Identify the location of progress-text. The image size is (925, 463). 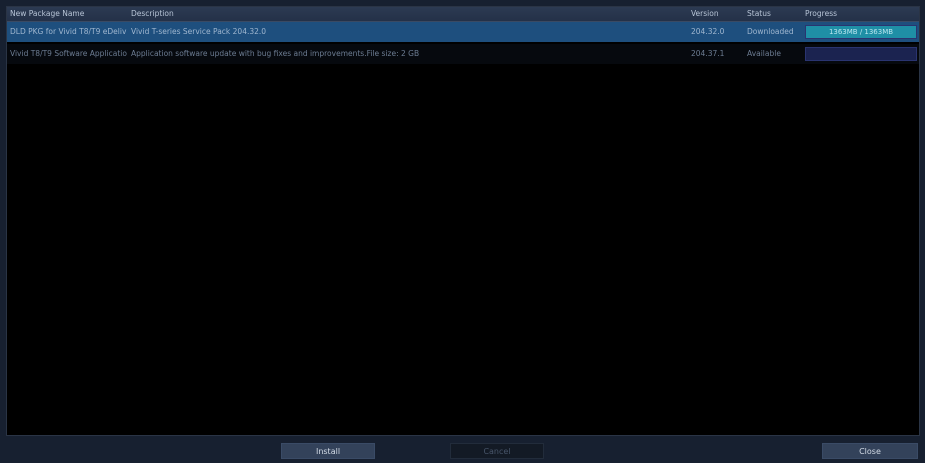
(861, 54).